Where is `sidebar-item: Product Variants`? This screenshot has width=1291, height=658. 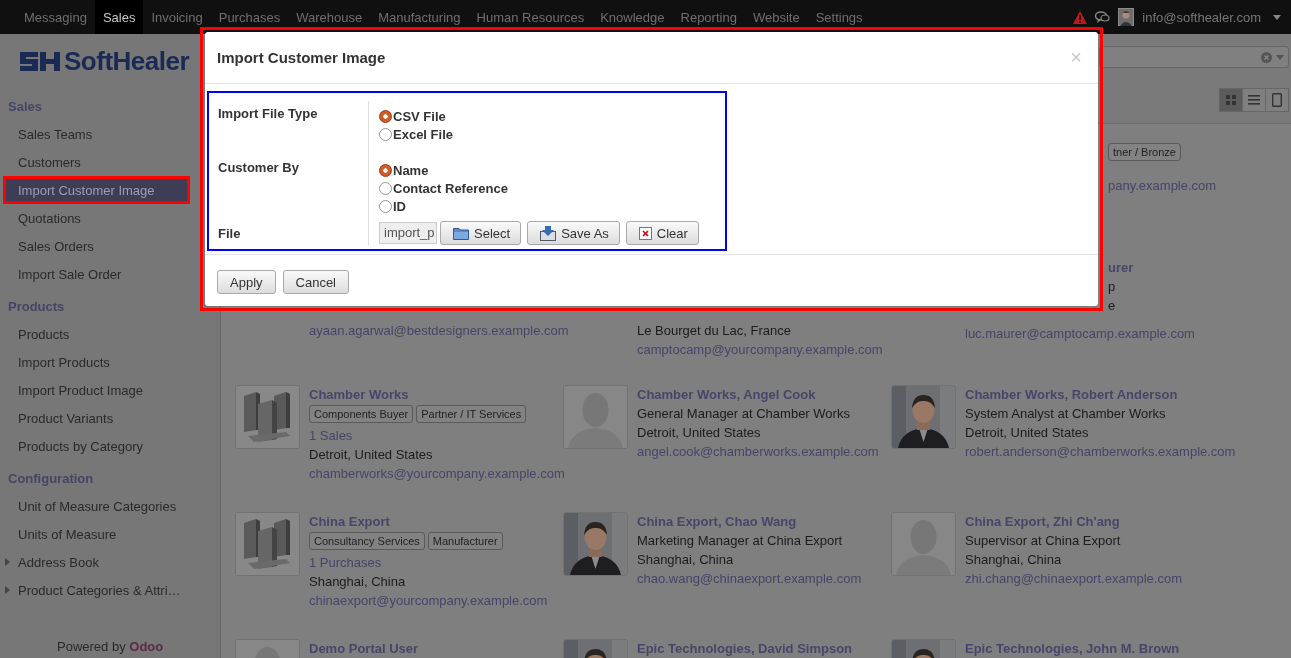 sidebar-item: Product Variants is located at coordinates (98, 418).